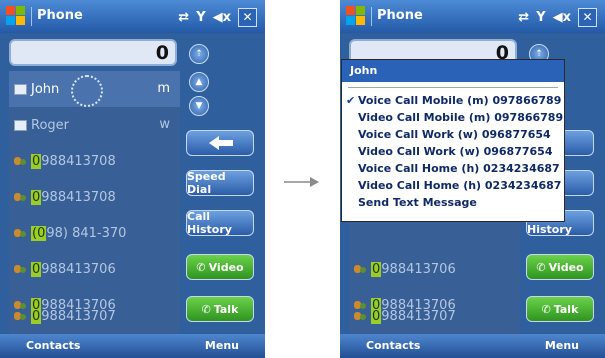  I want to click on call-number: 98) 841-370, so click(86, 233).